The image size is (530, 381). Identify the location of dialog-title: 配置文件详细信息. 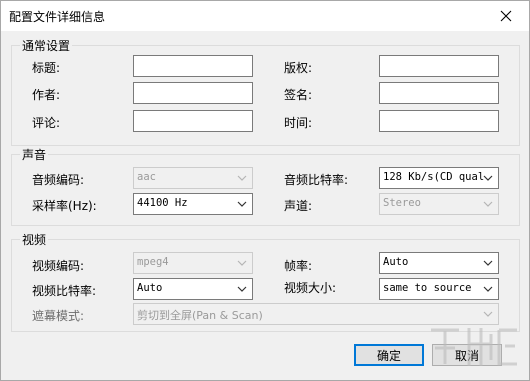
(57, 17).